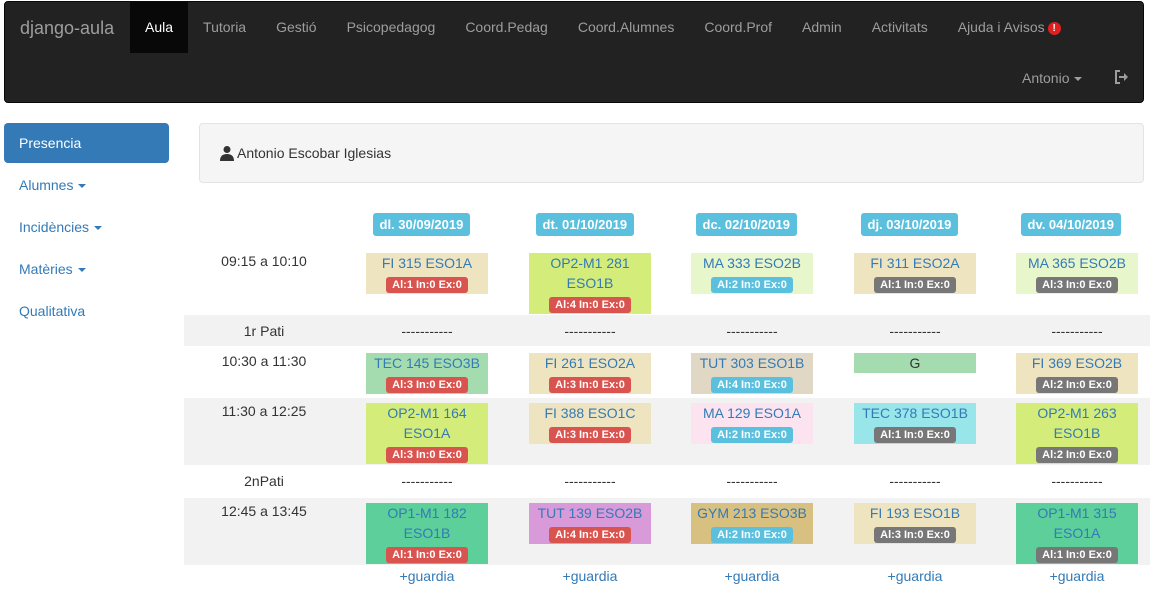 This screenshot has height=597, width=1150. I want to click on sidebar-item-matèries: Matèries, so click(86, 269).